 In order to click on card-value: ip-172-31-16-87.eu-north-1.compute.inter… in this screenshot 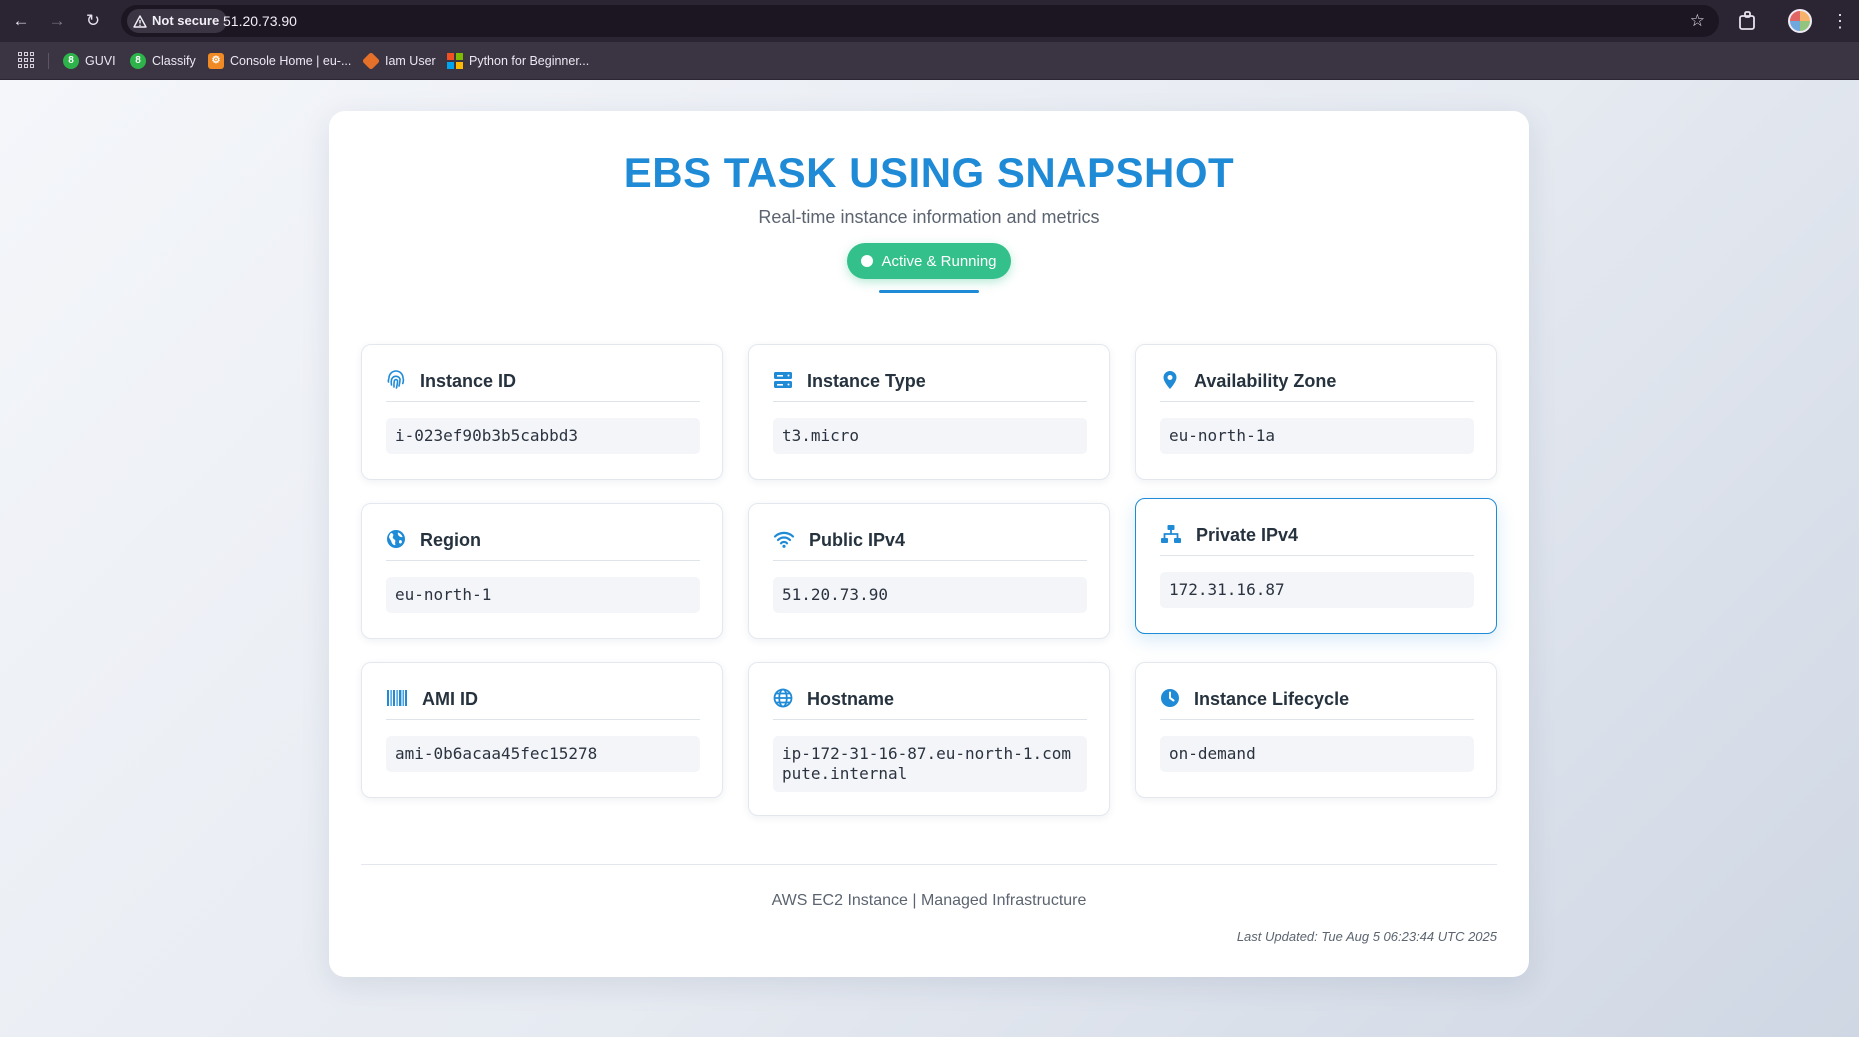, I will do `click(930, 764)`.